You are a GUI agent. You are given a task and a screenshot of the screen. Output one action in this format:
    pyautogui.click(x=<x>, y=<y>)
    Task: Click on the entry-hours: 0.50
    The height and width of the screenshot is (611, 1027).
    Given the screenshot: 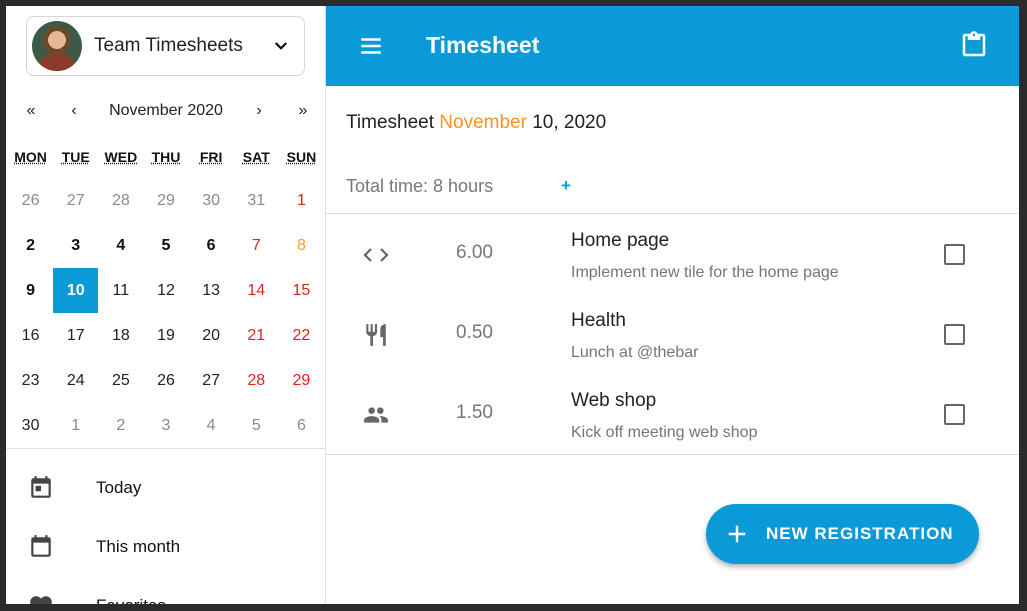 What is the action you would take?
    pyautogui.click(x=474, y=332)
    